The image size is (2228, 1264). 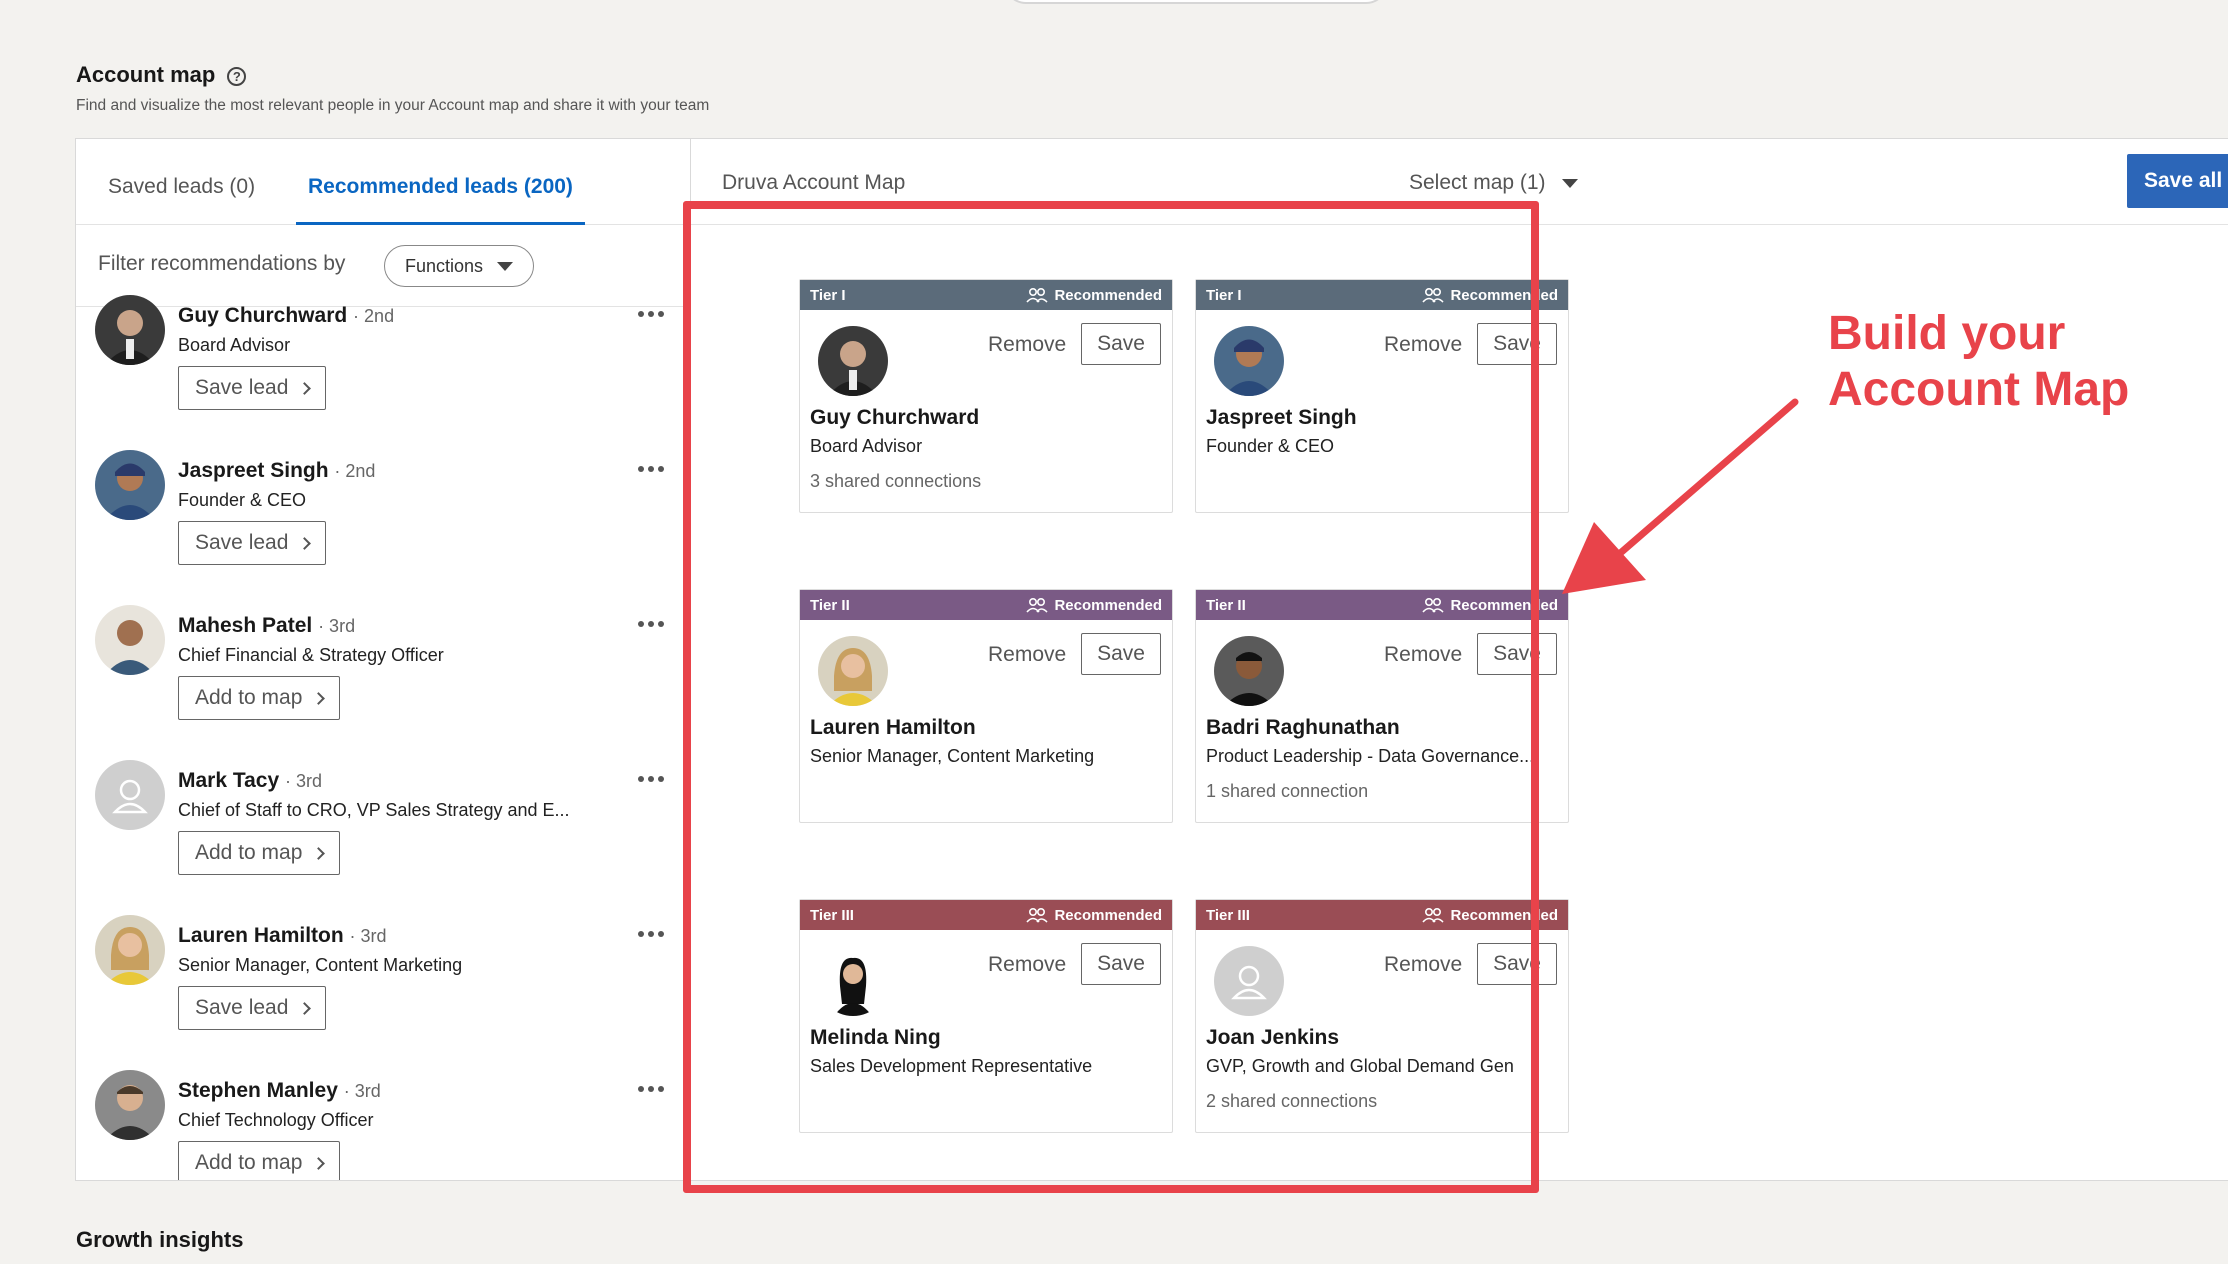 What do you see at coordinates (286, 316) in the screenshot?
I see `lead-name: Guy Churchward · 2nd` at bounding box center [286, 316].